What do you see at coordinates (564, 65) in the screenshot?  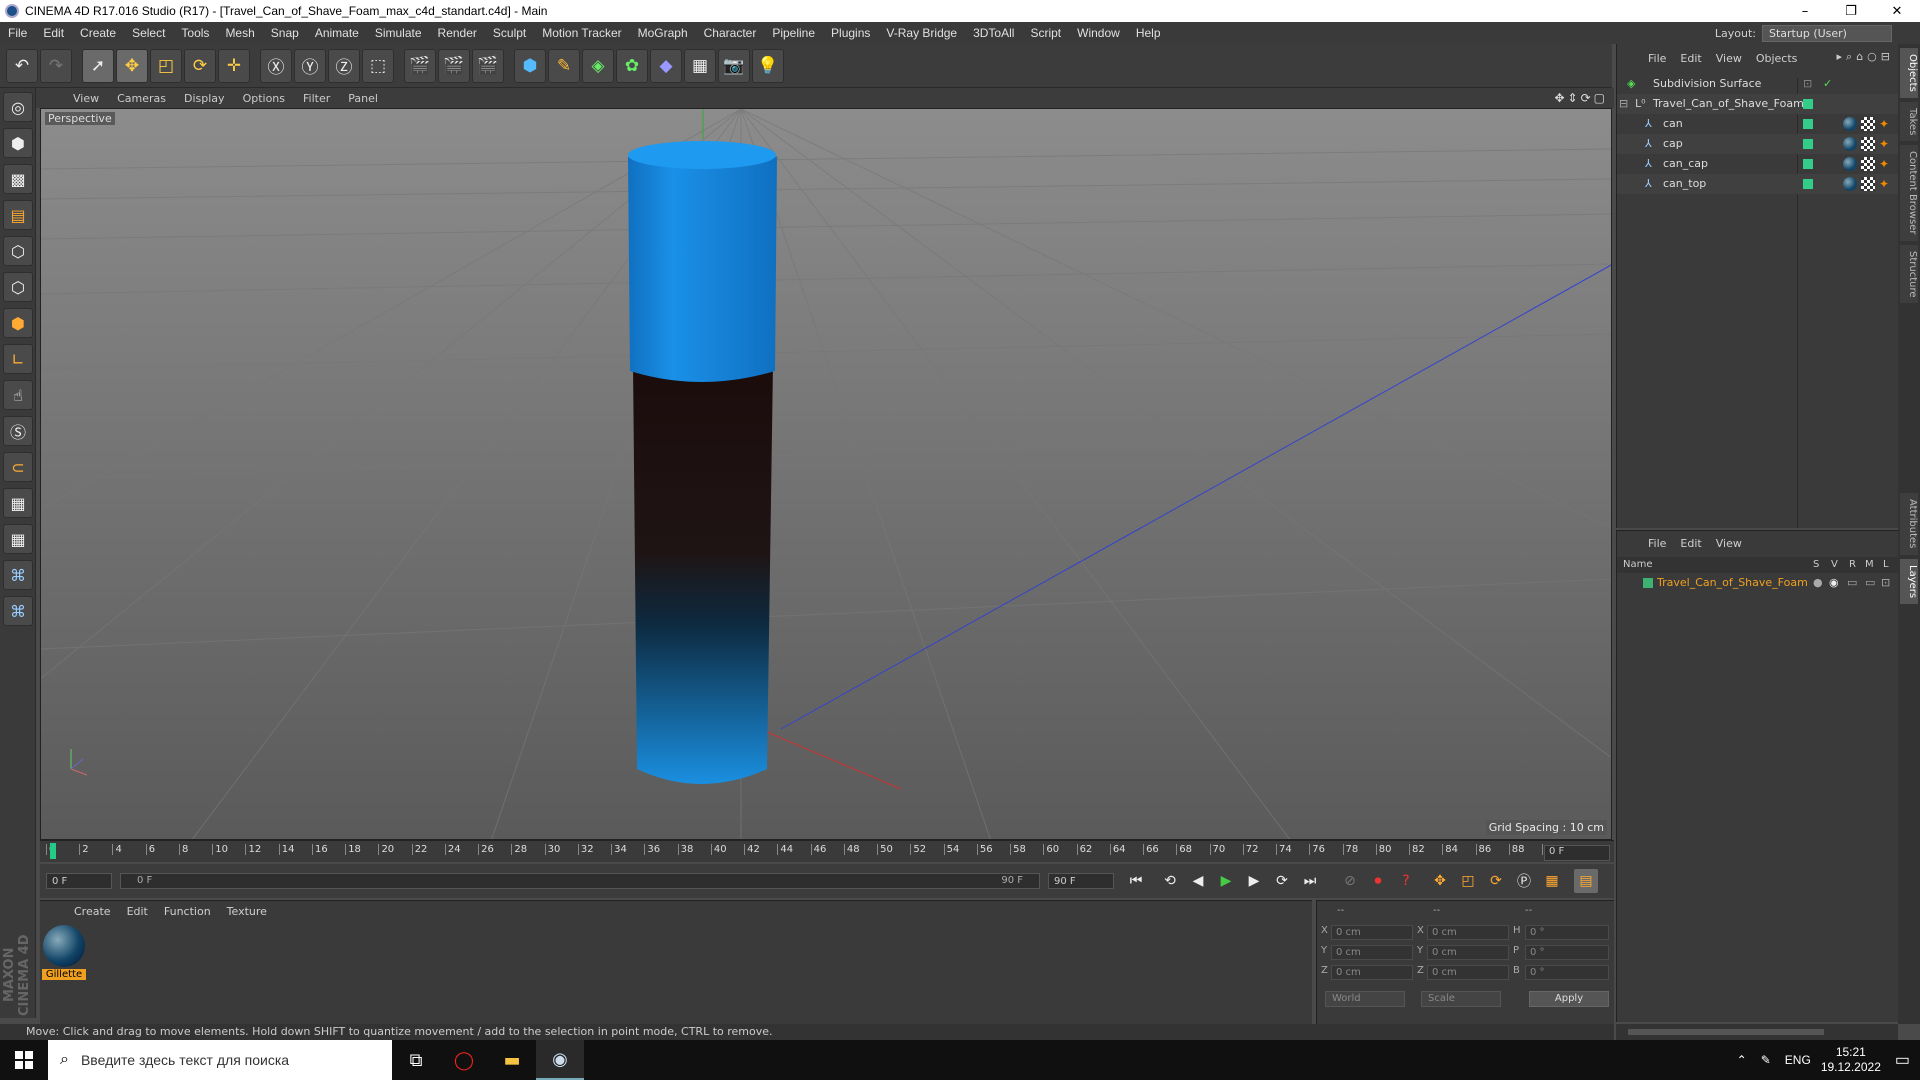 I see `spline-pen-icon: ✎` at bounding box center [564, 65].